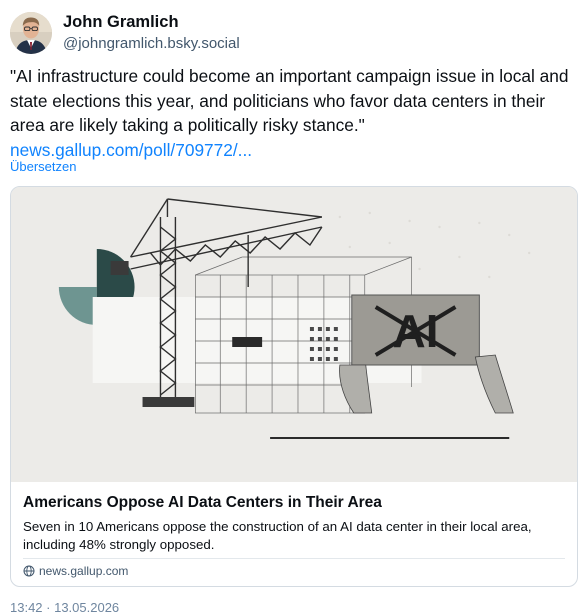  What do you see at coordinates (151, 44) in the screenshot?
I see `author-handle: @johngramlich.bsky.social` at bounding box center [151, 44].